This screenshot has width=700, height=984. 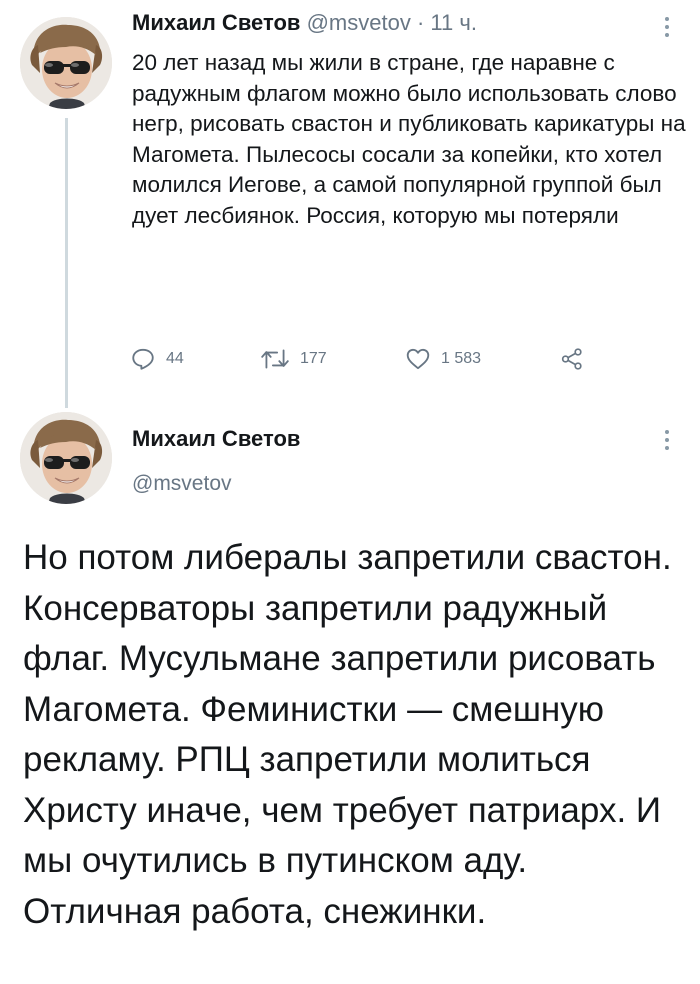 What do you see at coordinates (453, 22) in the screenshot?
I see `tweet-timestamp: 11 ч.` at bounding box center [453, 22].